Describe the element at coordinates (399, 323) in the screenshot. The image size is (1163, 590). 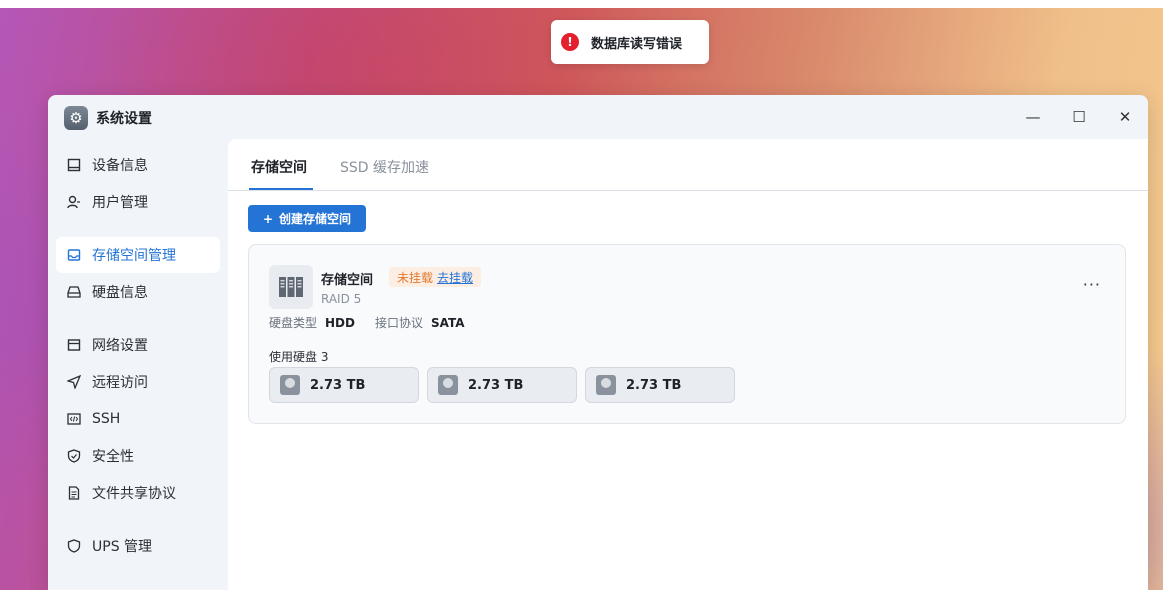
I see `interface-label: 接口协议` at that location.